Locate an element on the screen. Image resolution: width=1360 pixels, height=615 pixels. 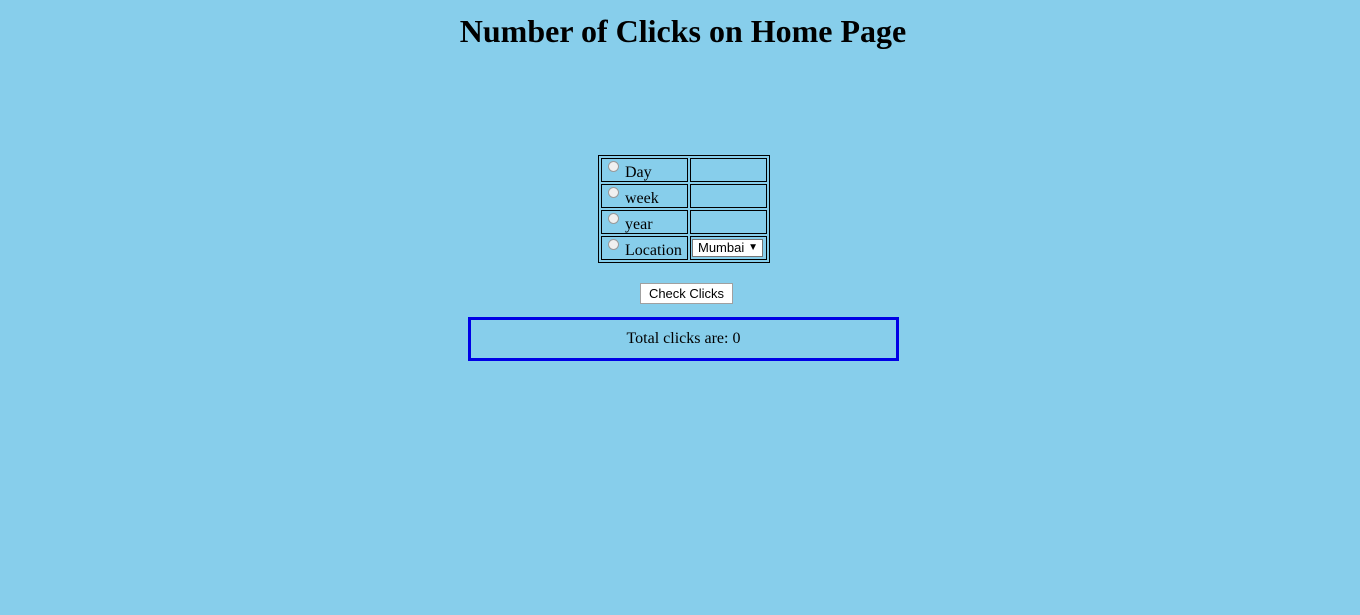
option-row-week: week is located at coordinates (684, 196).